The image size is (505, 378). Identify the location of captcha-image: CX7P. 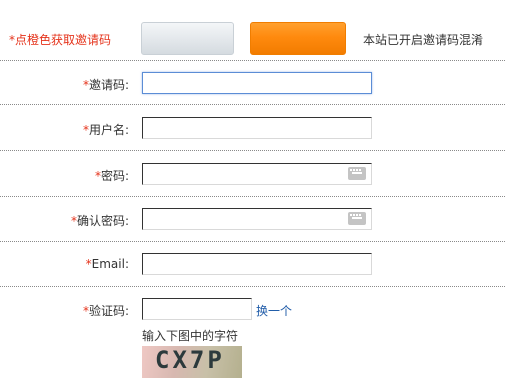
(192, 362).